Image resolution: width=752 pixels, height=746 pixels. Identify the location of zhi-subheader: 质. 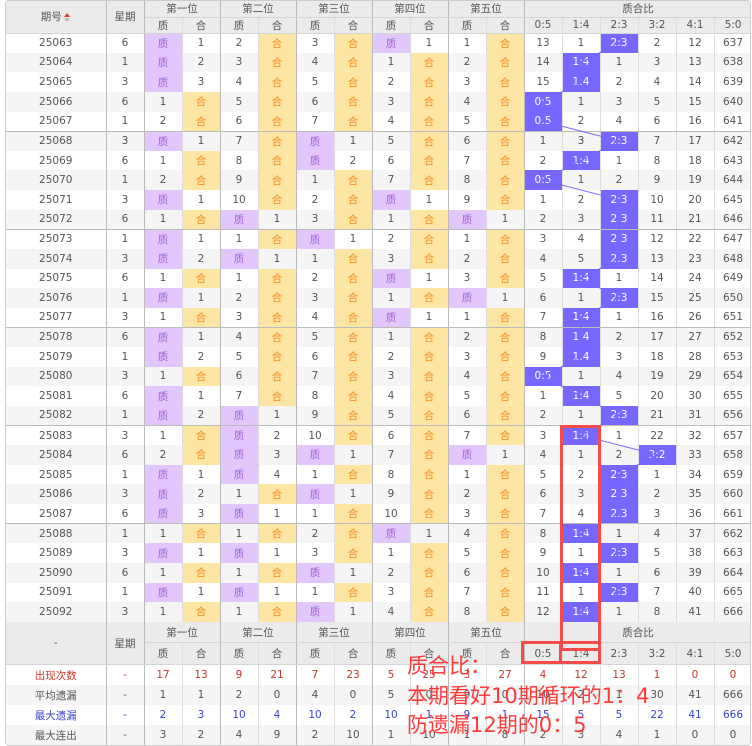
(467, 25).